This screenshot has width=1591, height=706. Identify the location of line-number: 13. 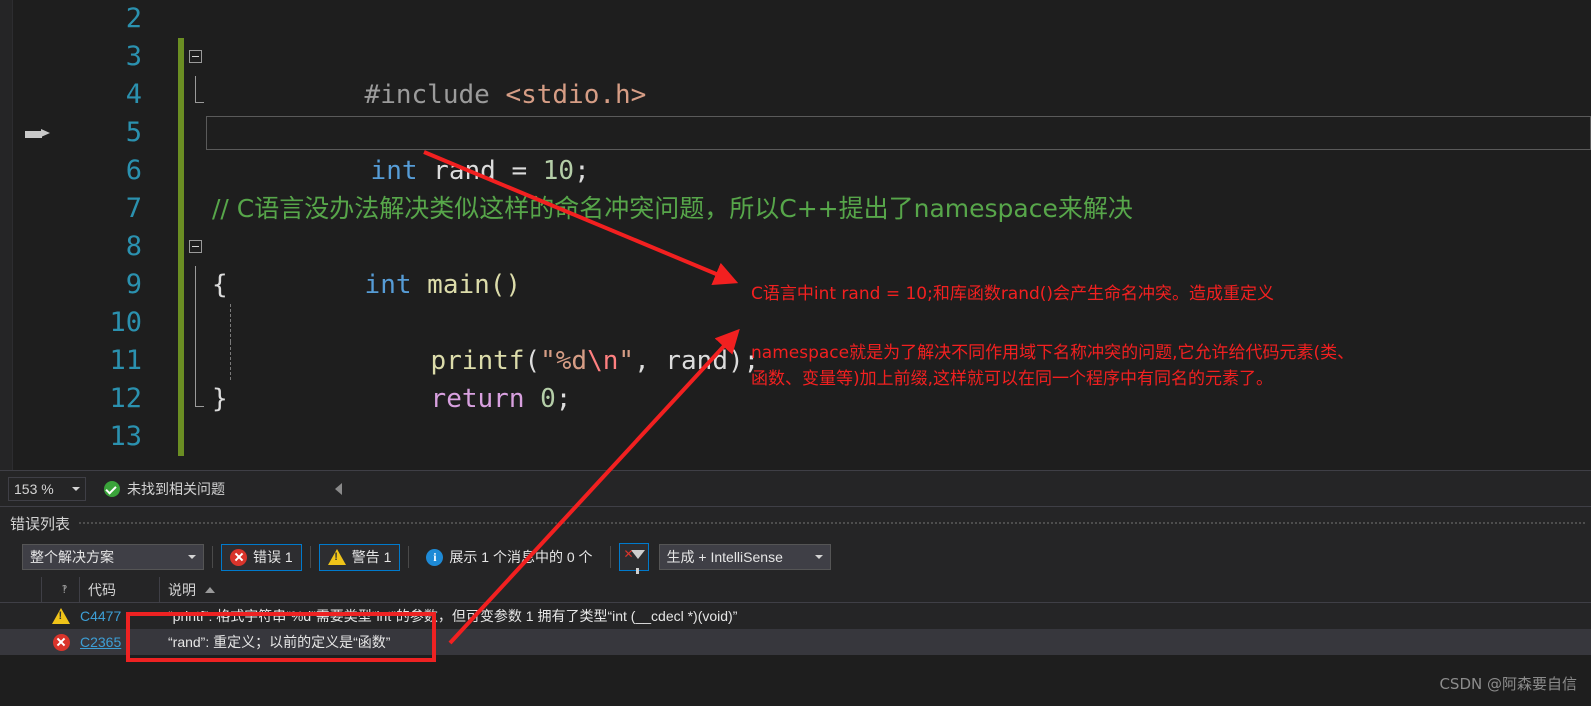
(125, 436).